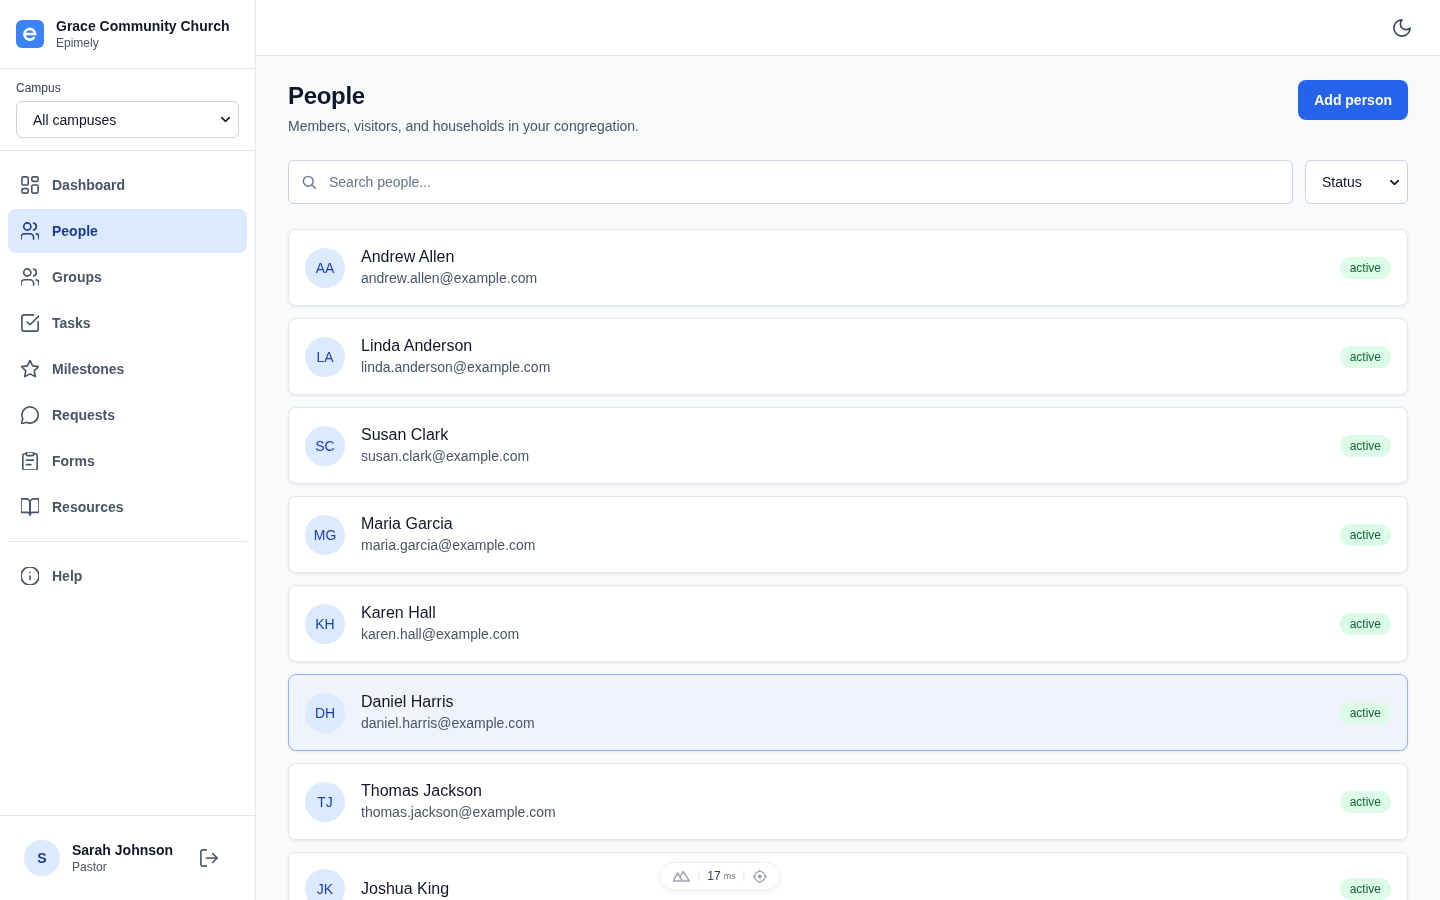 The height and width of the screenshot is (900, 1440). What do you see at coordinates (90, 867) in the screenshot?
I see `user-role: Pastor` at bounding box center [90, 867].